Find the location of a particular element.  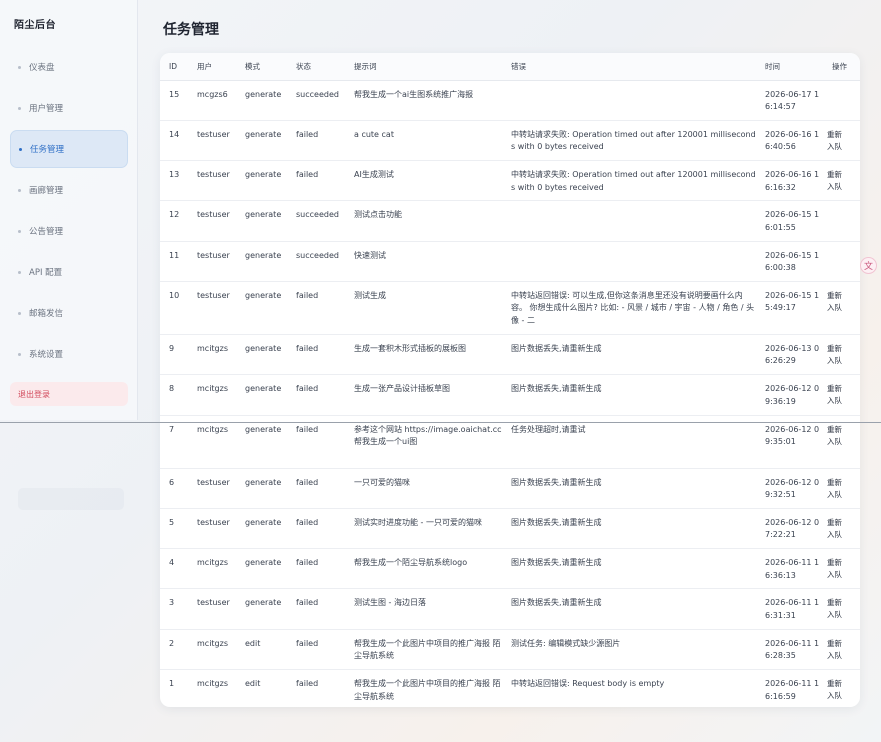

cell-status: succeeded is located at coordinates (316, 261).